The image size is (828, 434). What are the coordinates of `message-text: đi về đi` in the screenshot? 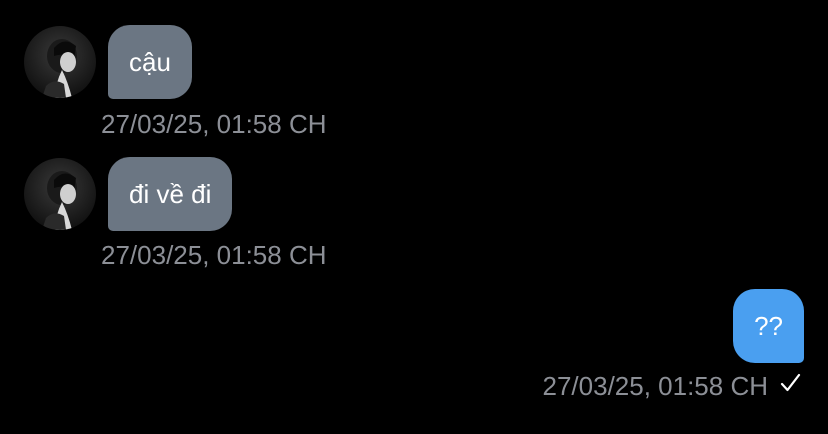 It's located at (170, 194).